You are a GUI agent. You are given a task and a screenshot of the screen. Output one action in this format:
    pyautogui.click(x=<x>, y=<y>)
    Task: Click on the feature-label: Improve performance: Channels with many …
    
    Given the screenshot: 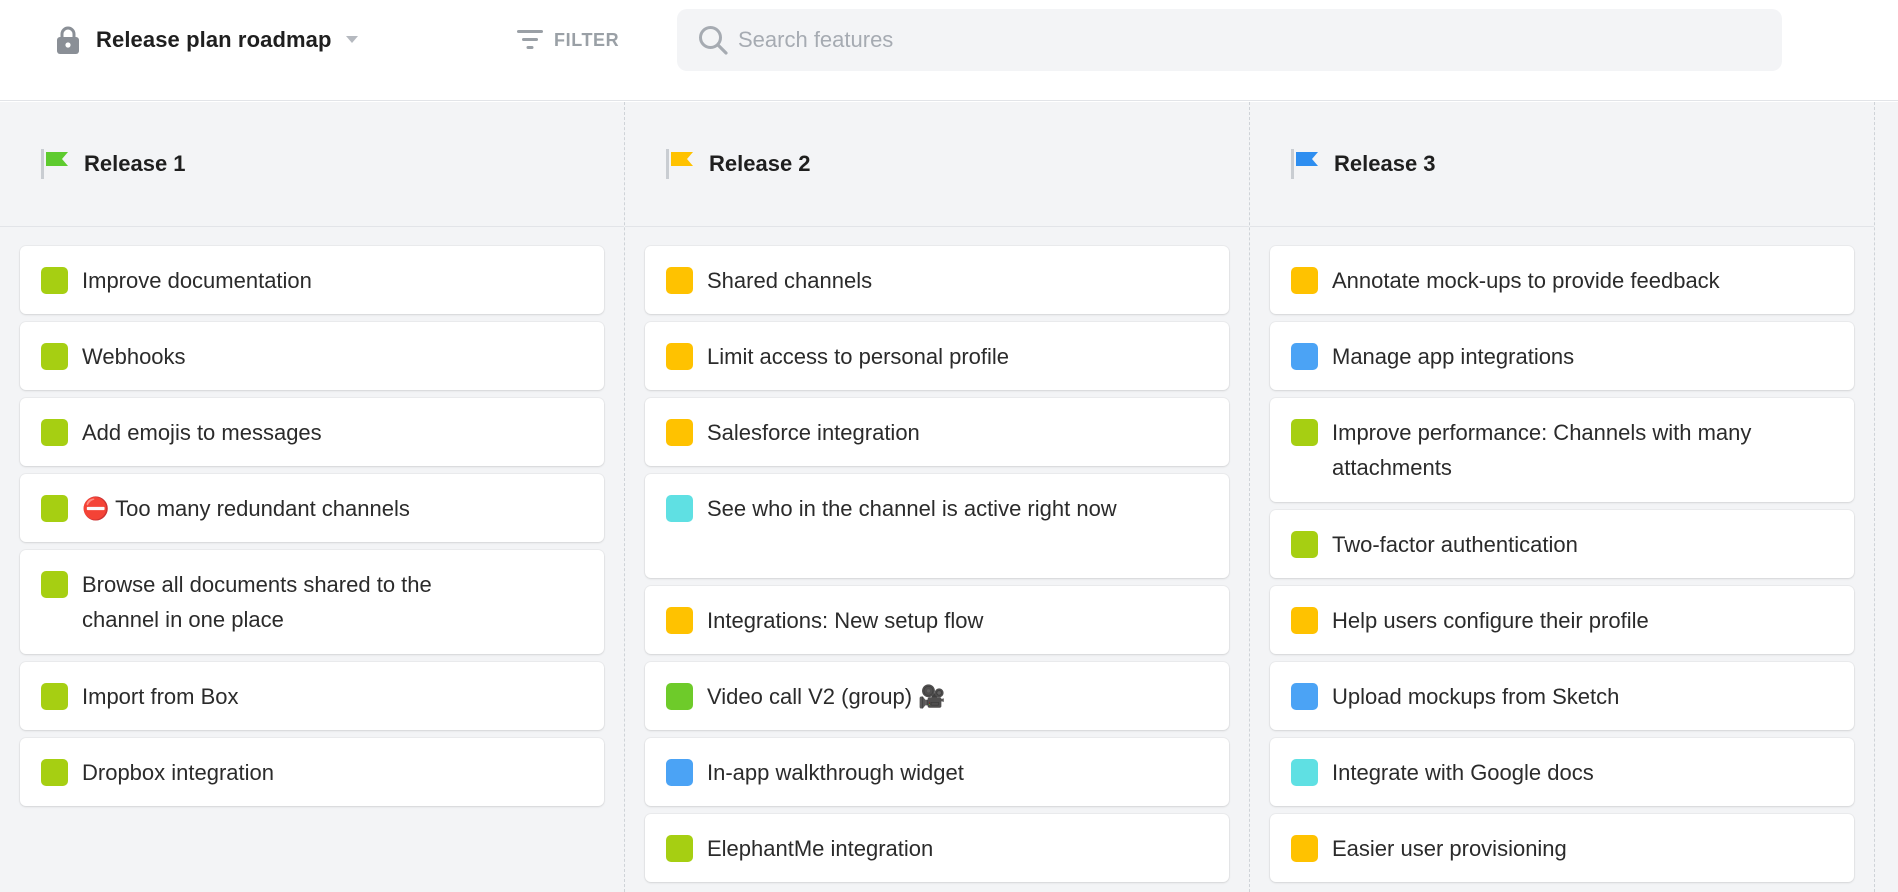 What is the action you would take?
    pyautogui.click(x=1542, y=450)
    